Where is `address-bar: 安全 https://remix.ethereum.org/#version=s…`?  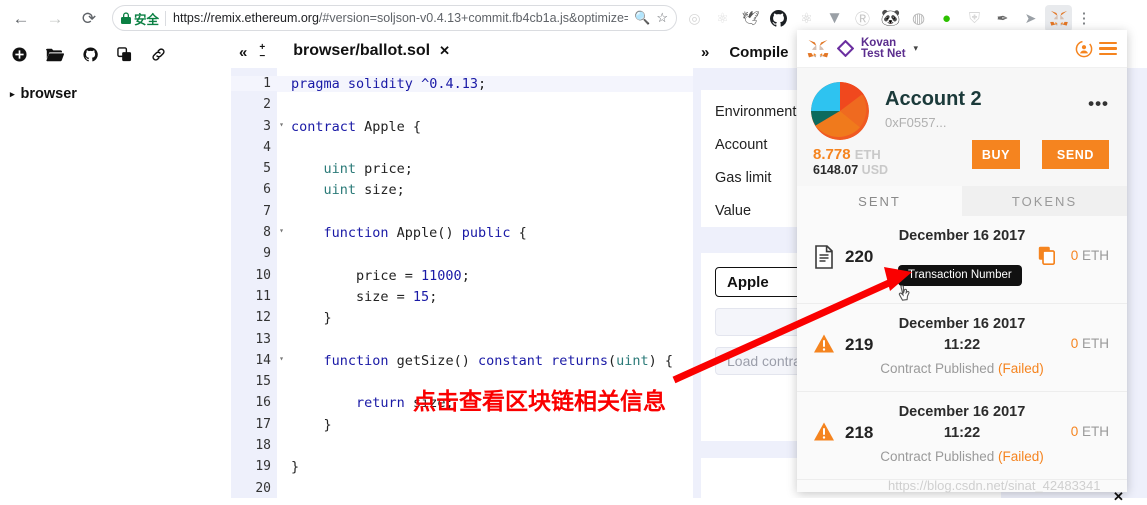 address-bar: 安全 https://remix.ethereum.org/#version=s… is located at coordinates (394, 18).